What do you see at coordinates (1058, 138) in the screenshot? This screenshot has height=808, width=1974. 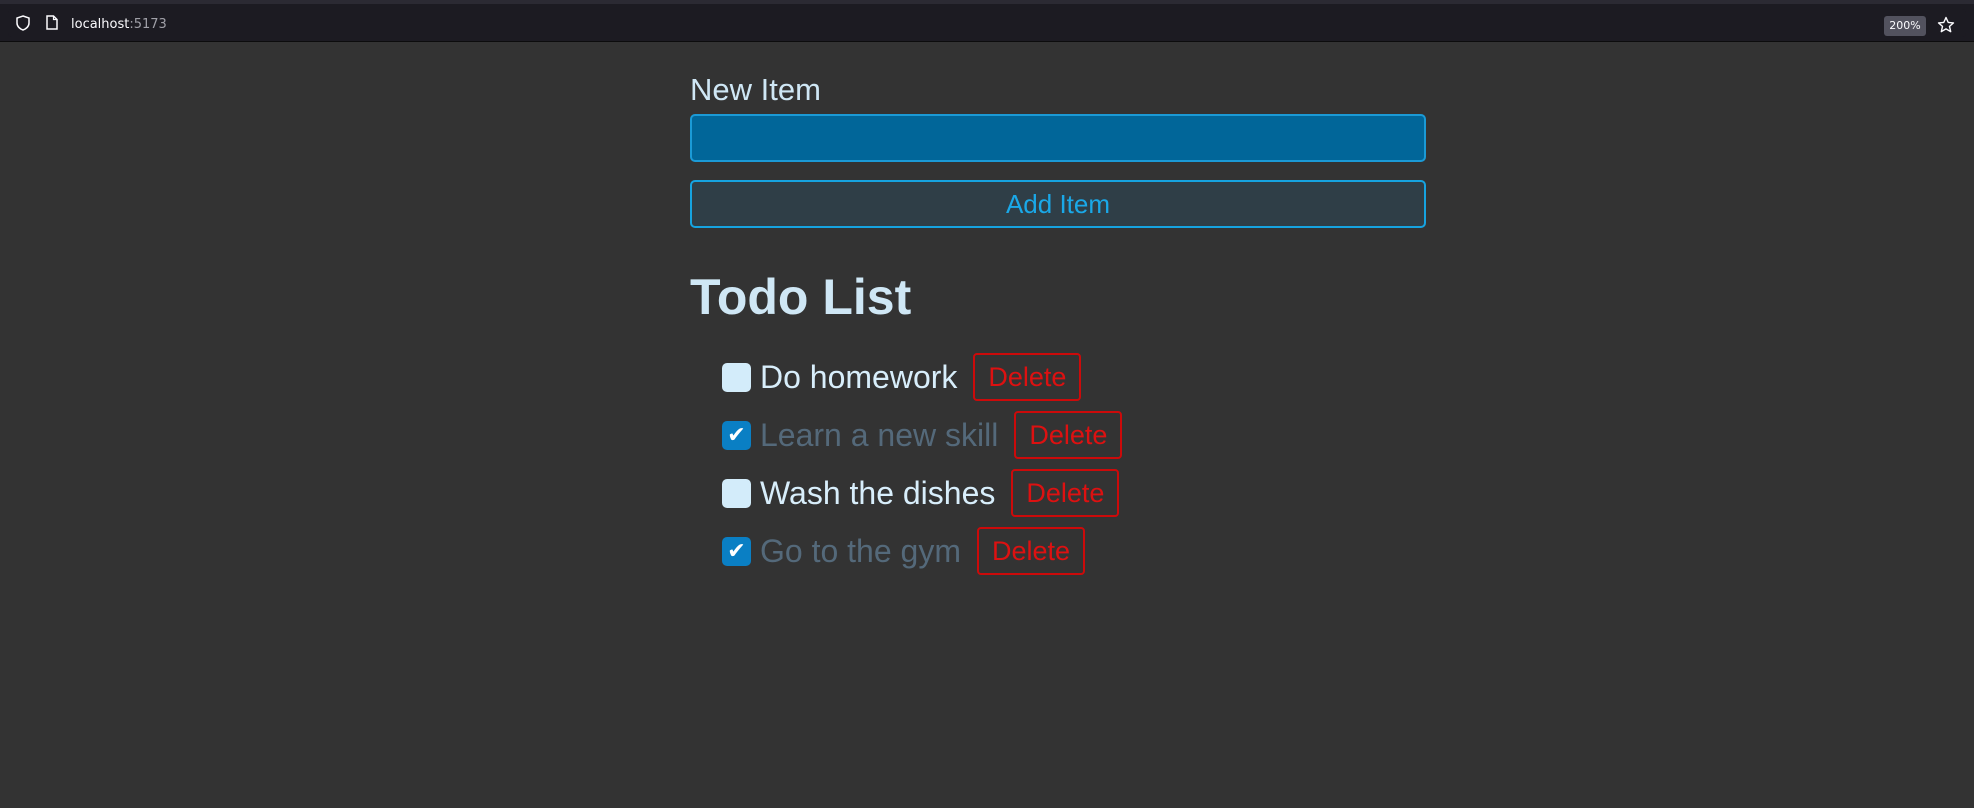 I see `new-item-input` at bounding box center [1058, 138].